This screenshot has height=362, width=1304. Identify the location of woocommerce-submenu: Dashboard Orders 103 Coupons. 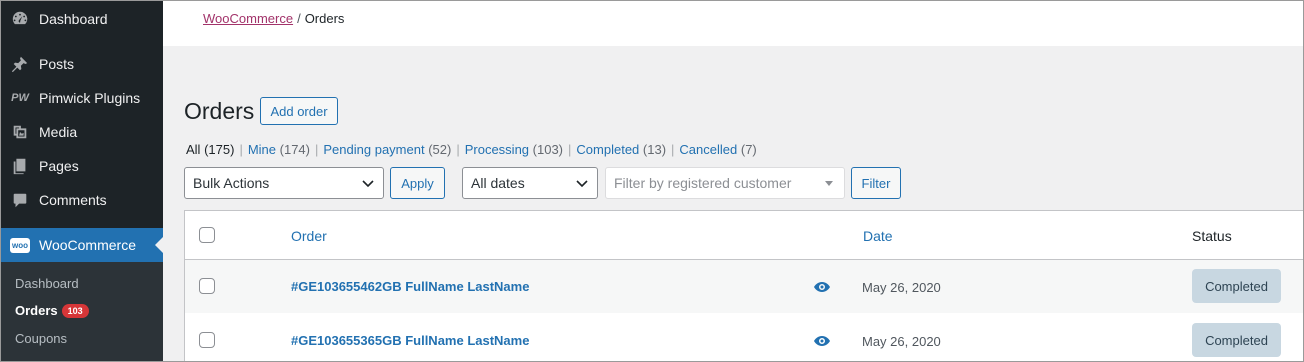
(81, 312).